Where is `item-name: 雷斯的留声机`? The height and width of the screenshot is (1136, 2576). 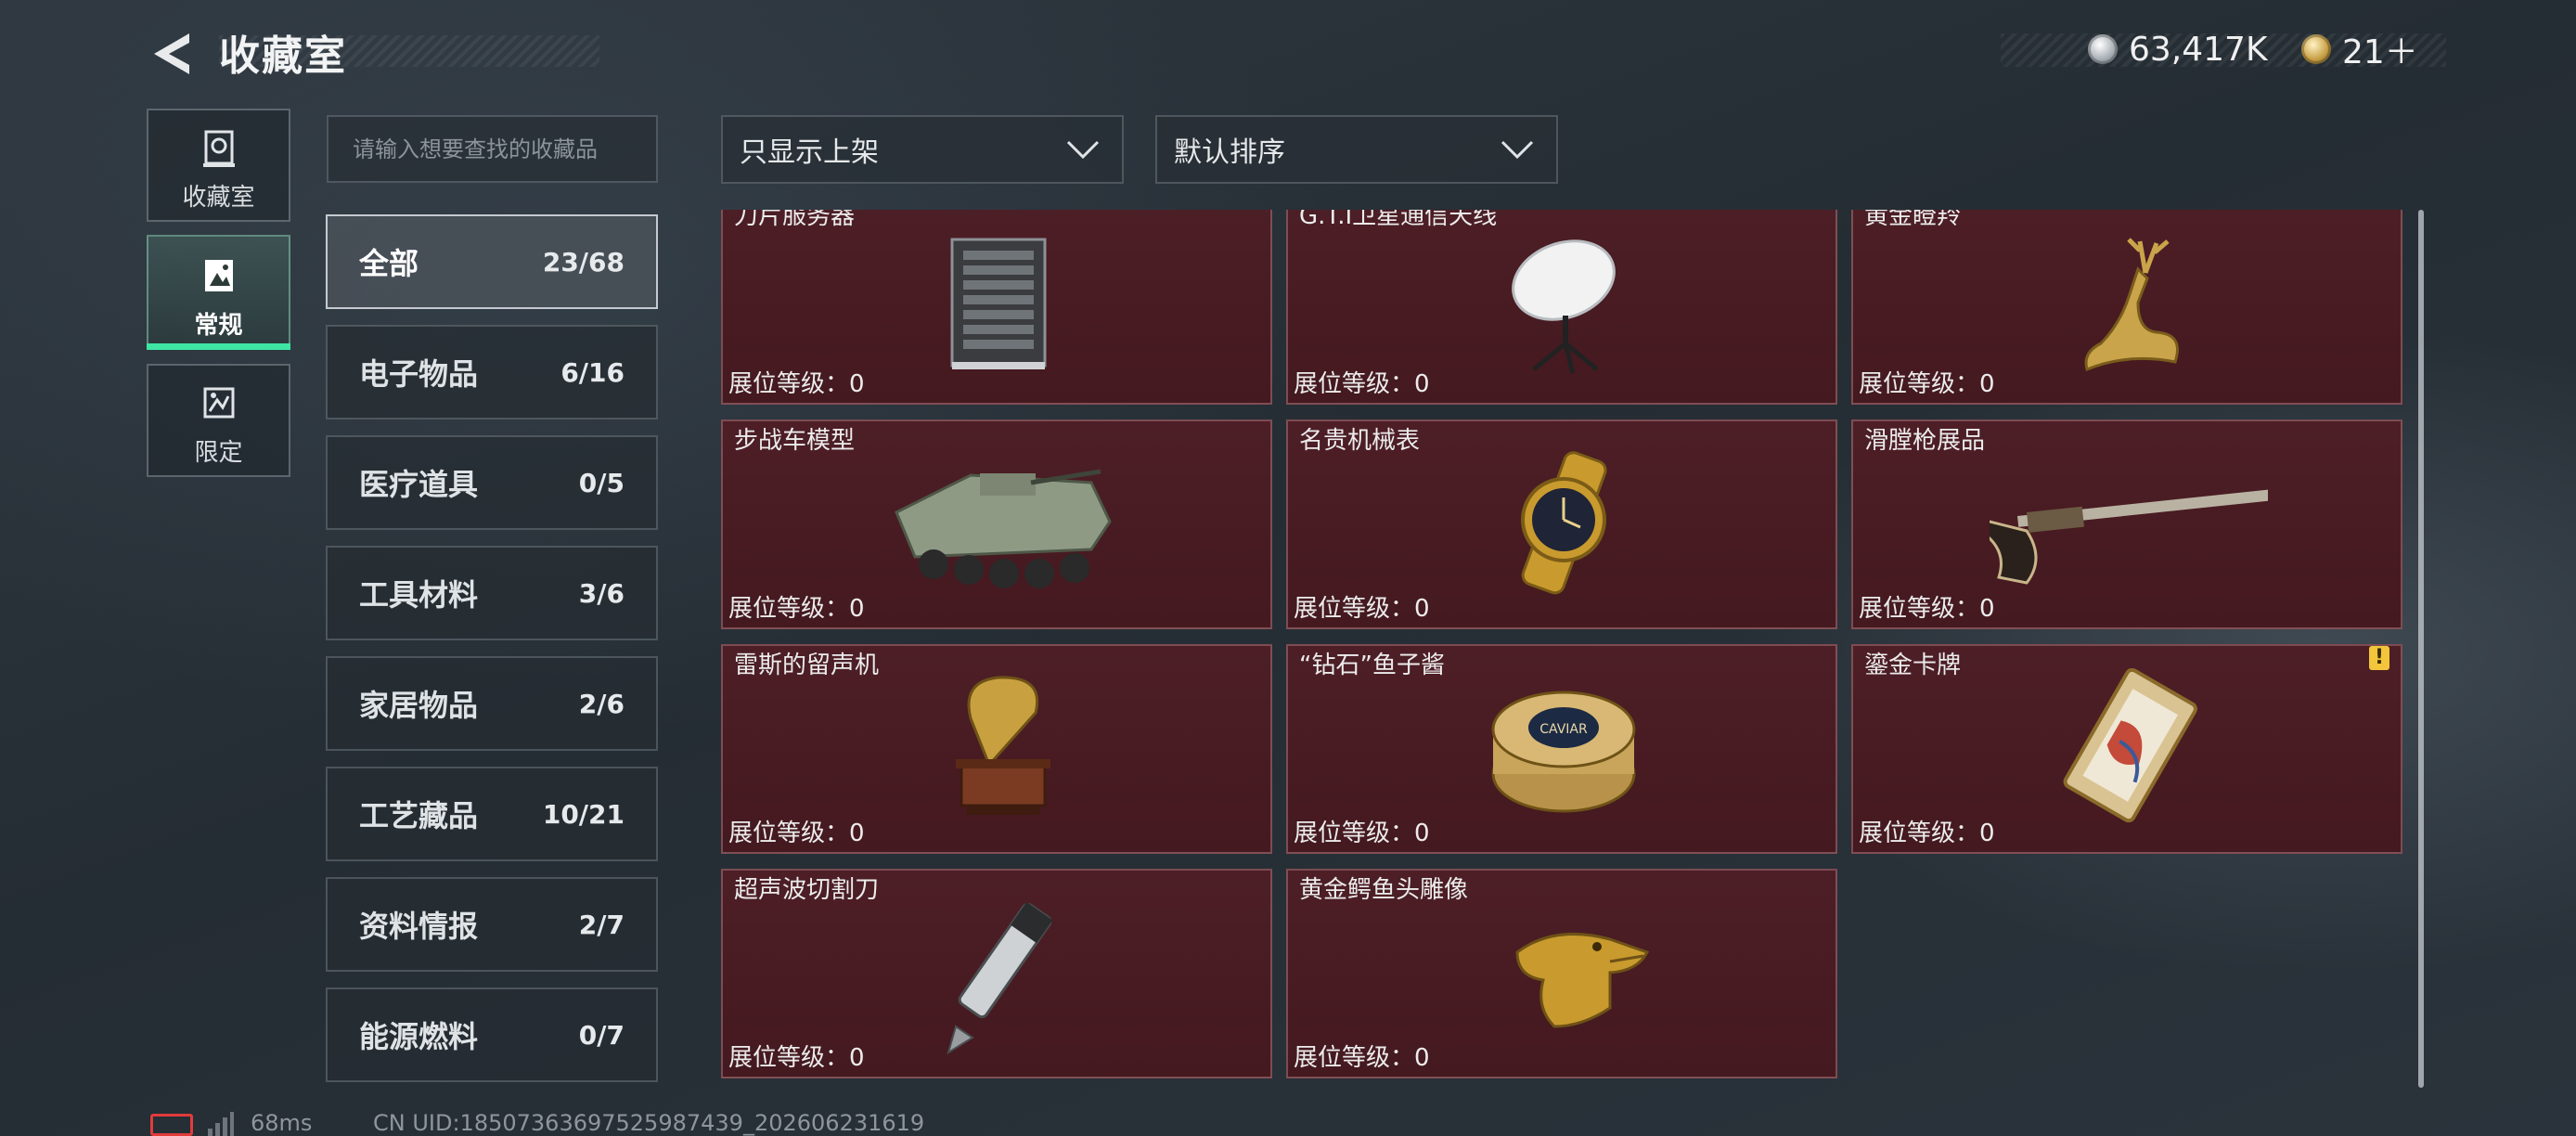 item-name: 雷斯的留声机 is located at coordinates (807, 665).